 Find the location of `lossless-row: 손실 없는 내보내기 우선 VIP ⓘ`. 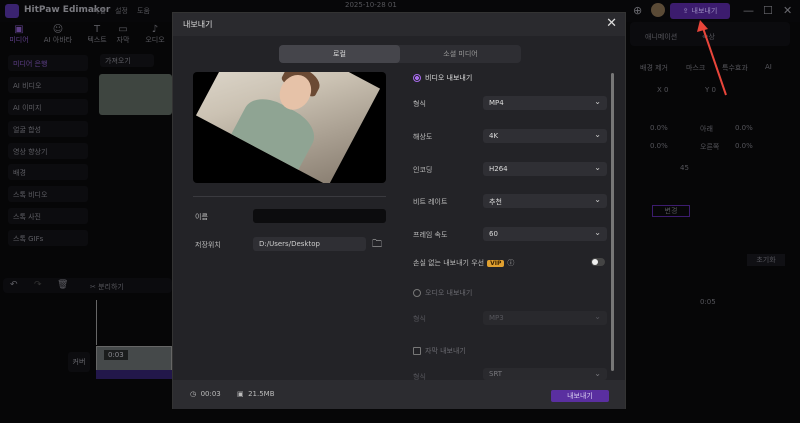

lossless-row: 손실 없는 내보내기 우선 VIP ⓘ is located at coordinates (463, 263).